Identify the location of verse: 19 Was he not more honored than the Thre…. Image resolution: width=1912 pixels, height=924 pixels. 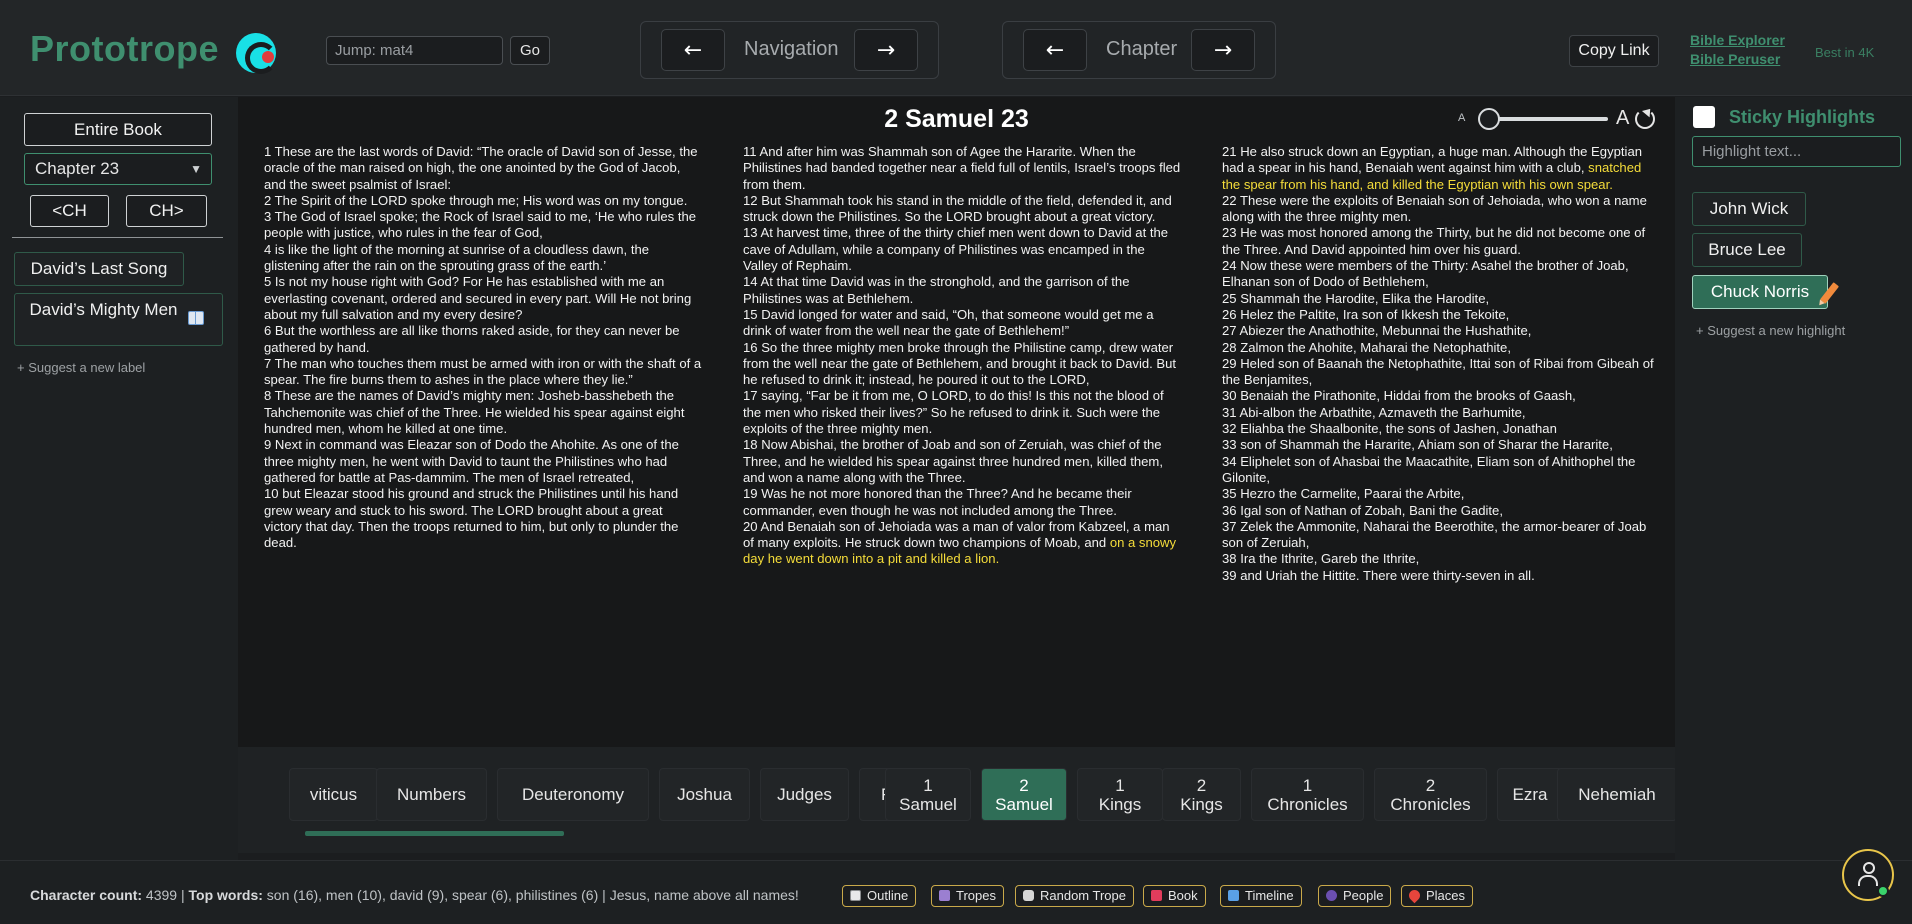
(963, 502).